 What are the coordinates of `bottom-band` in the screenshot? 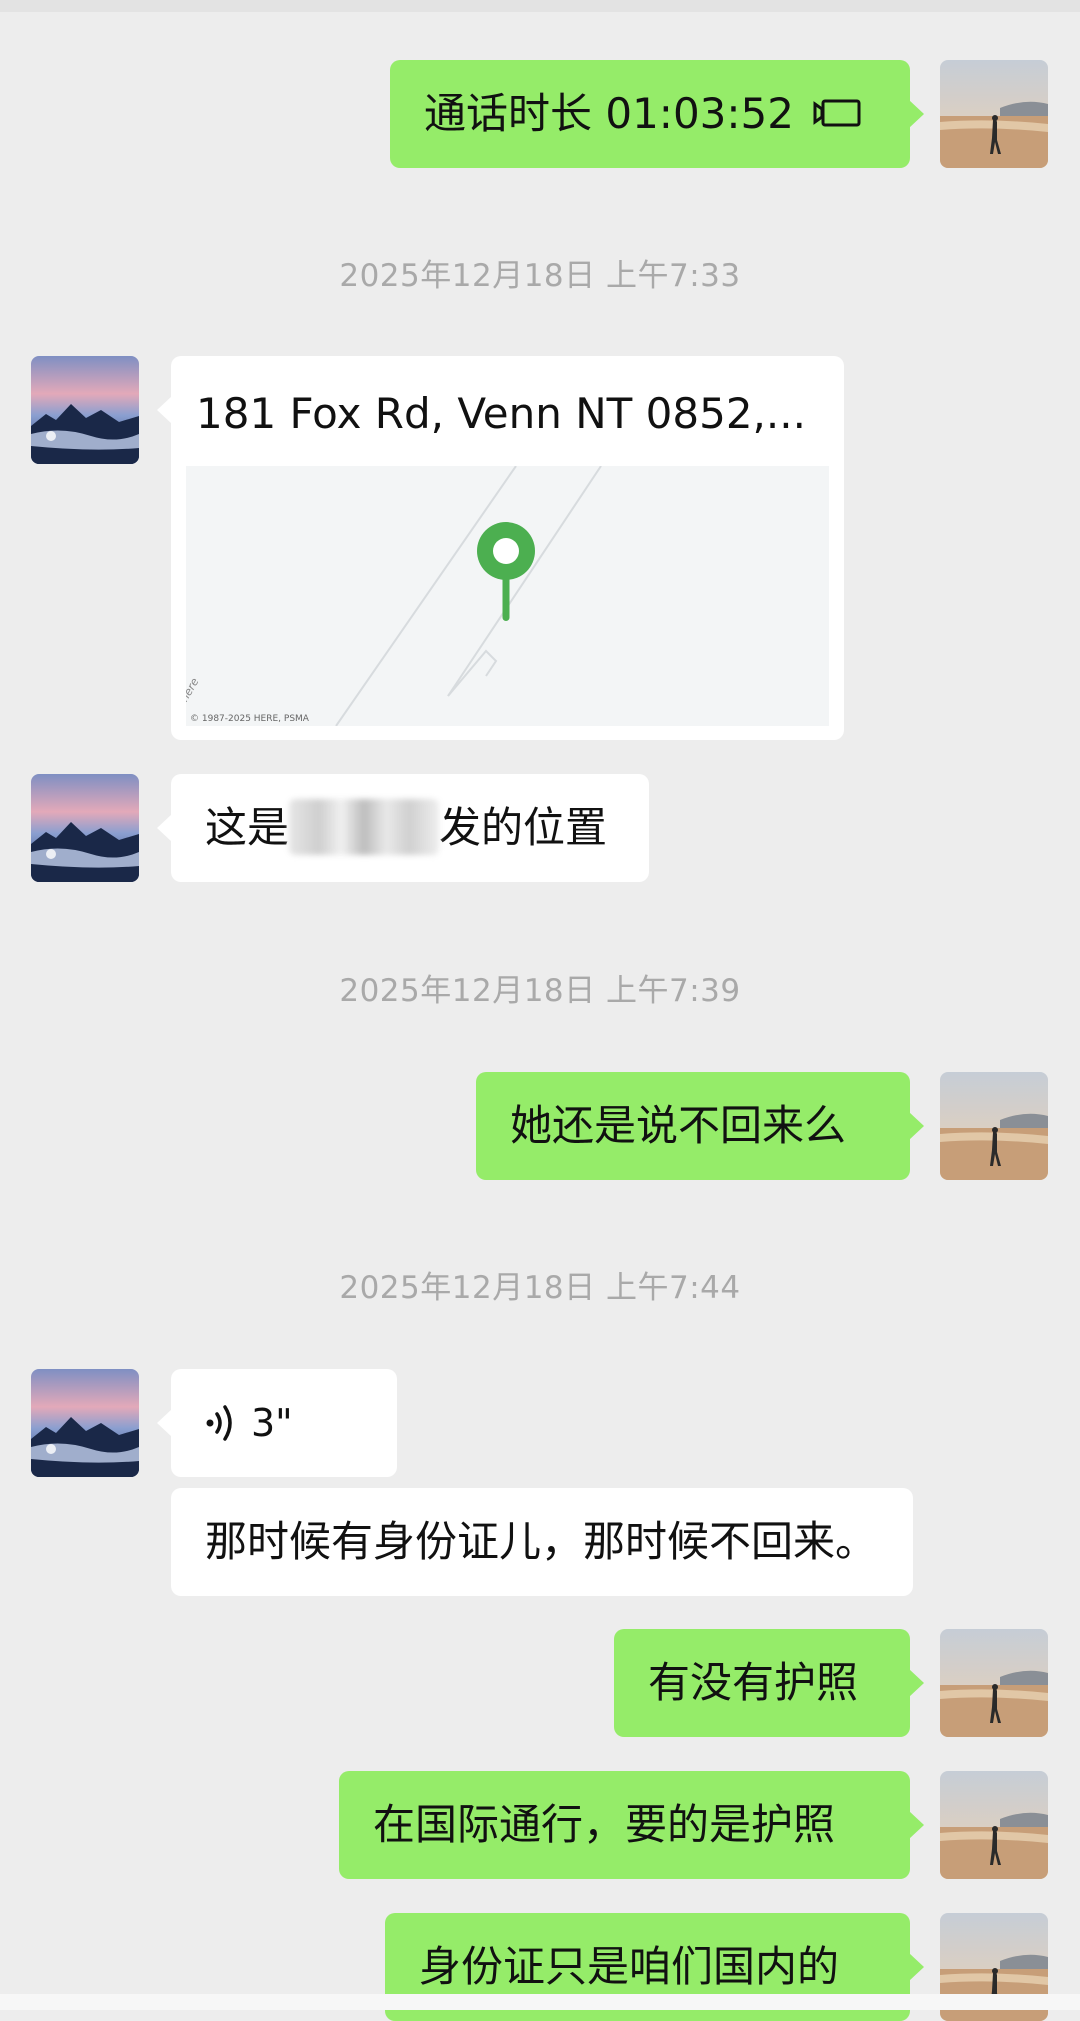 It's located at (540, 2002).